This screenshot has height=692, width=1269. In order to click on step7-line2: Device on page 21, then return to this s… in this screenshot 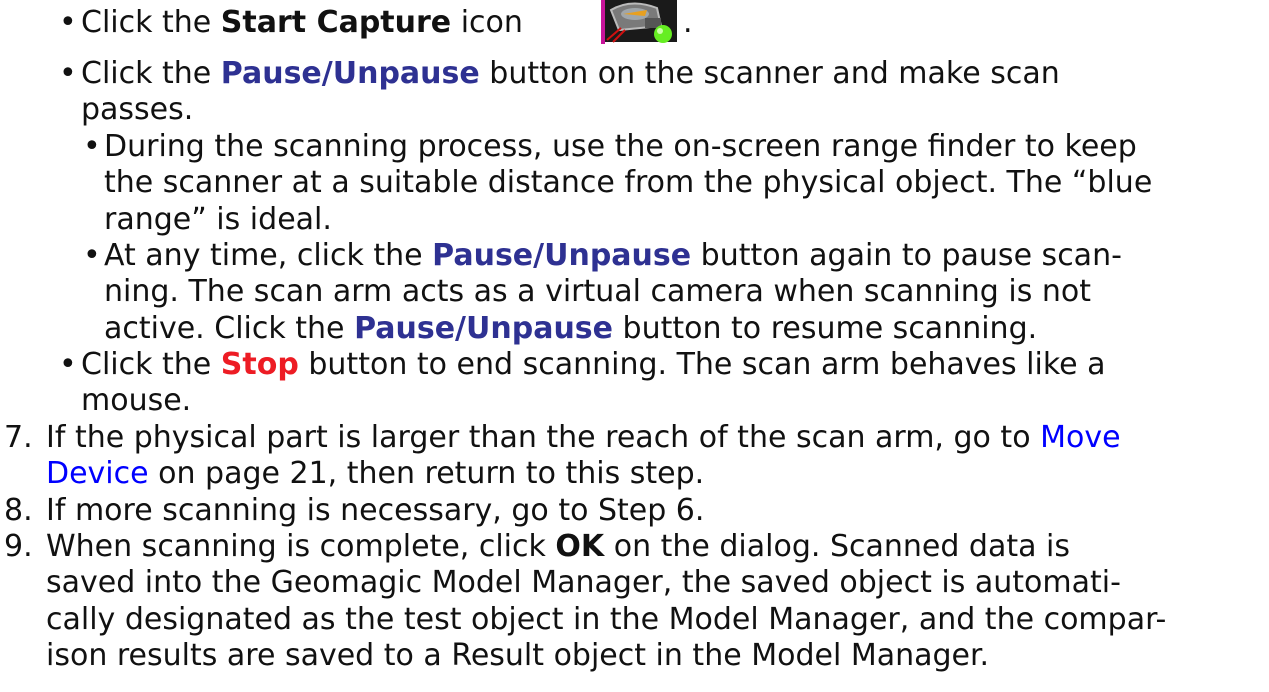, I will do `click(375, 473)`.